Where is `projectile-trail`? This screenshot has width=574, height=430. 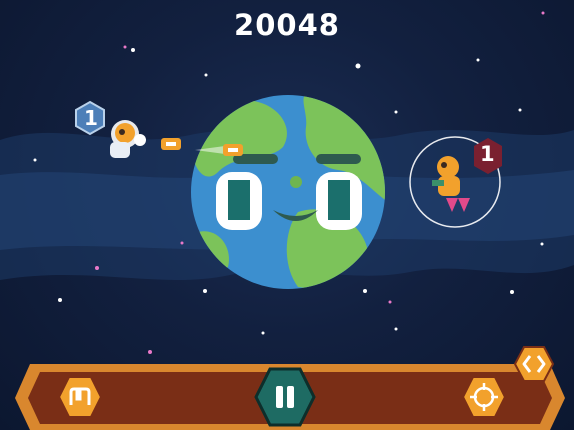 projectile-trail is located at coordinates (202, 147).